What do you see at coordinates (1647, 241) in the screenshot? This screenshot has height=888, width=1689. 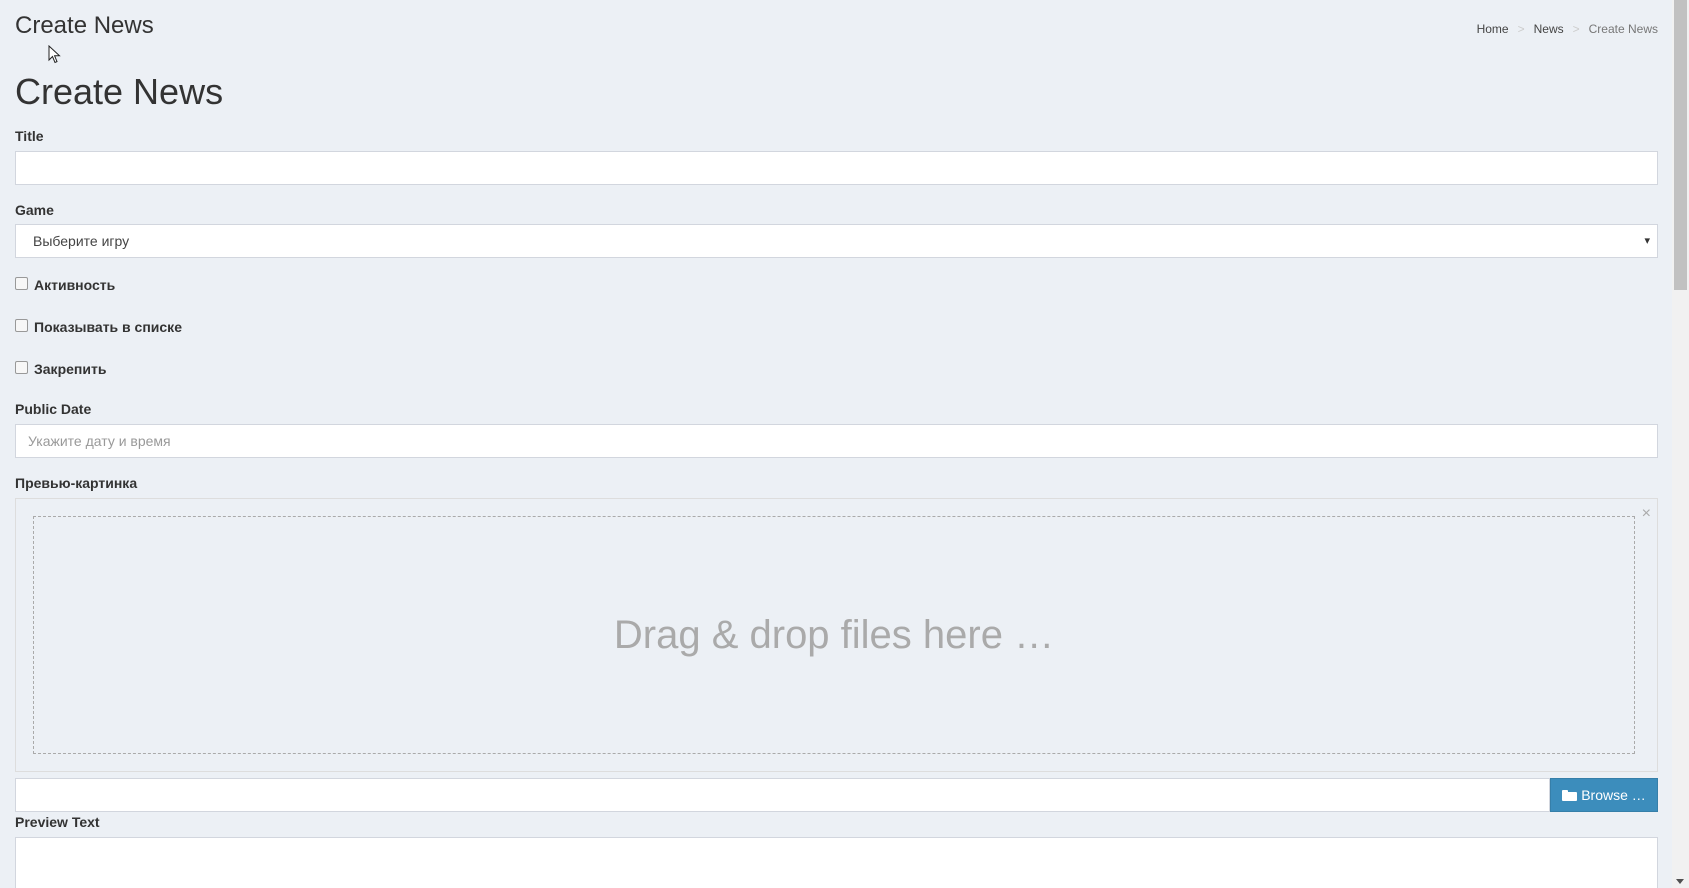 I see `chevron-down-icon: ▾` at bounding box center [1647, 241].